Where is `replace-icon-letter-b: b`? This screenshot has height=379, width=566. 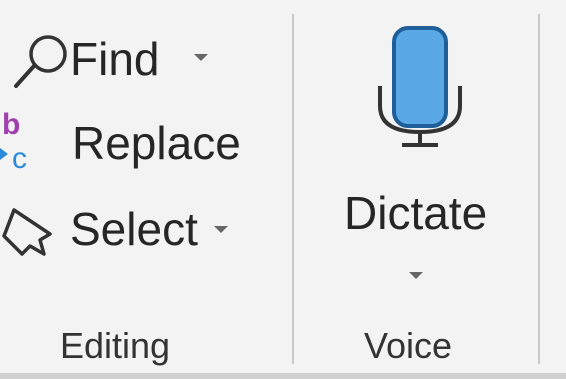
replace-icon-letter-b: b is located at coordinates (11, 125).